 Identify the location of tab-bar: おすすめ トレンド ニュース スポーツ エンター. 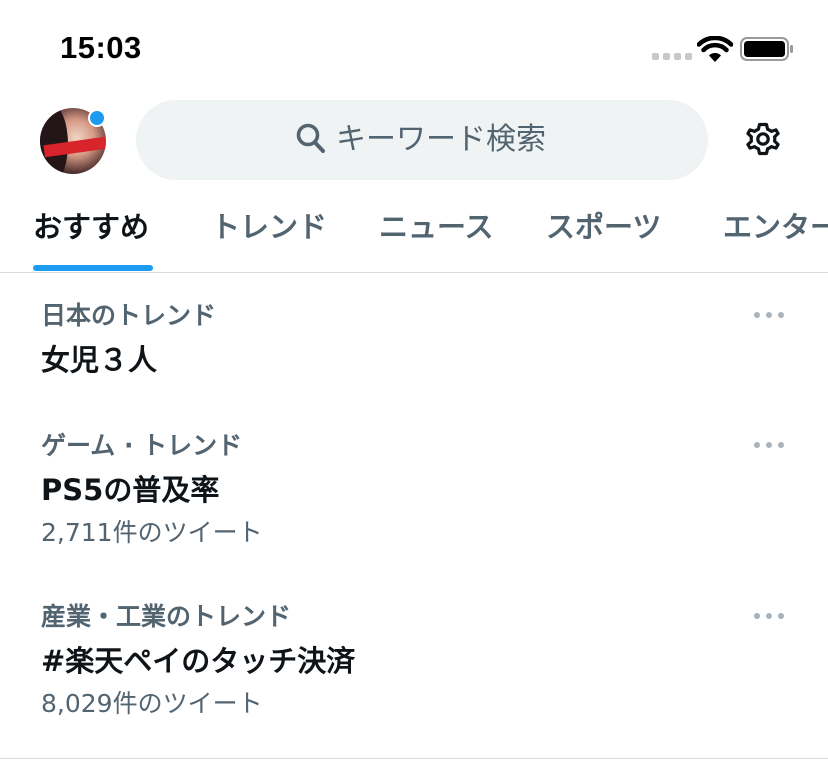
(414, 236).